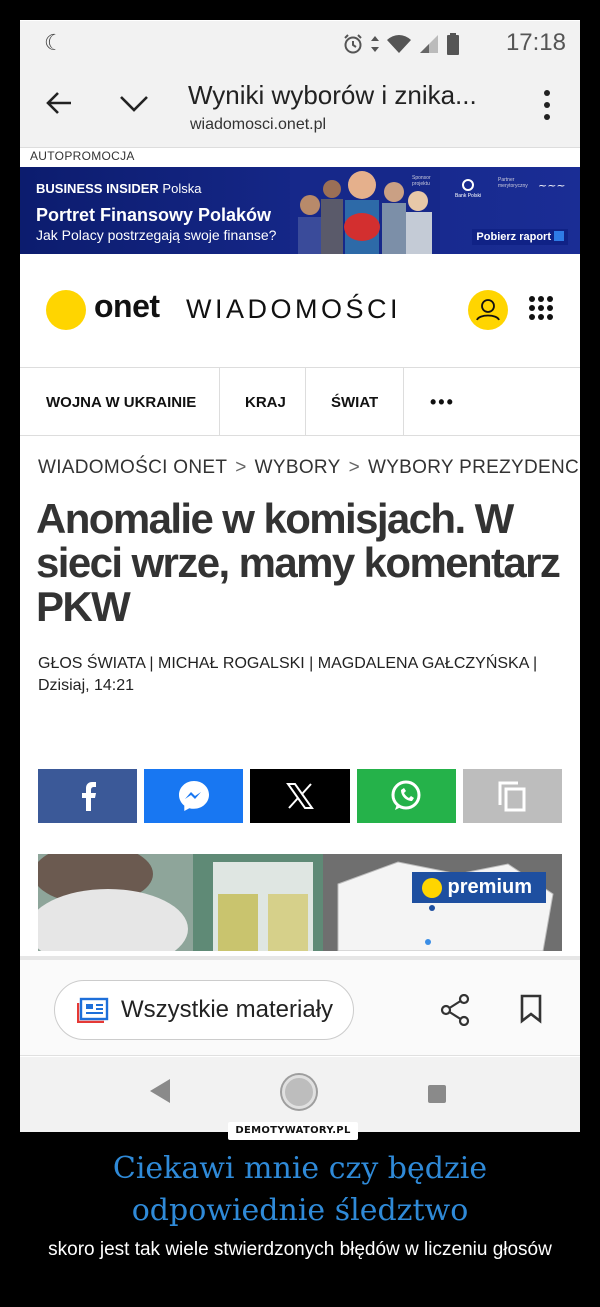 The width and height of the screenshot is (600, 1307). I want to click on ad-bank-name: Bank Polski, so click(468, 196).